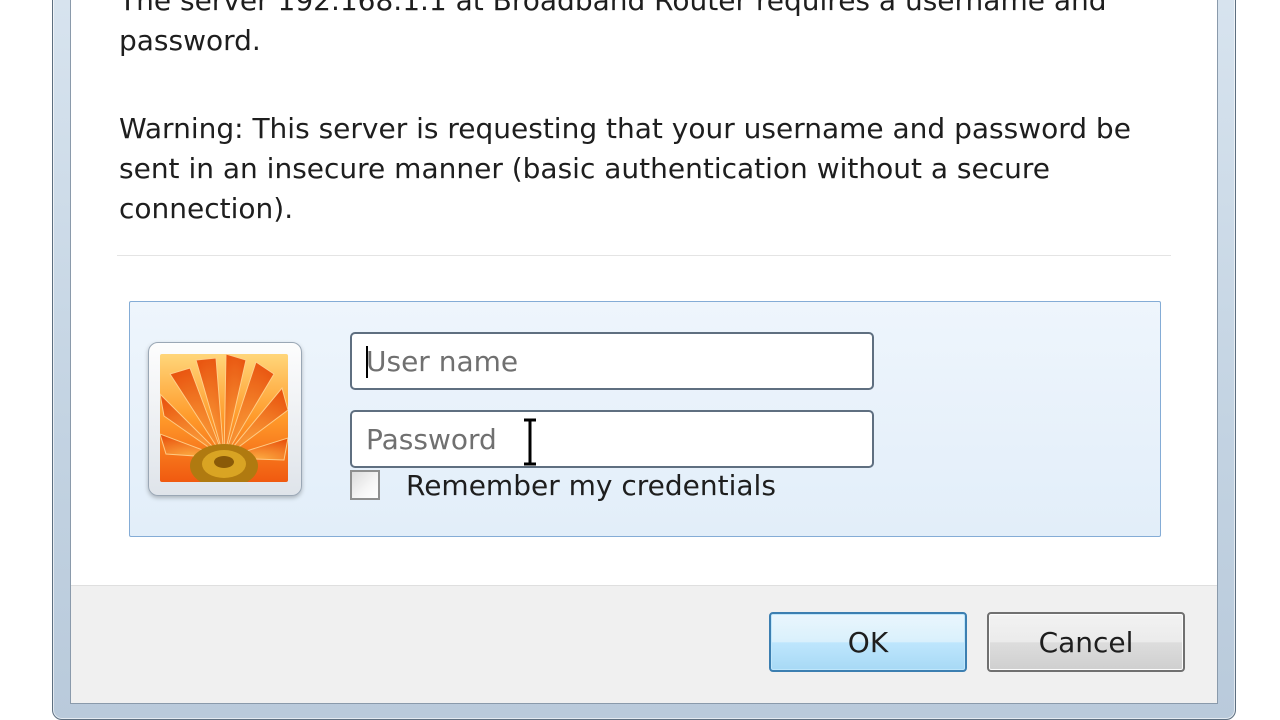  I want to click on ibeam-cursor-icon, so click(530, 442).